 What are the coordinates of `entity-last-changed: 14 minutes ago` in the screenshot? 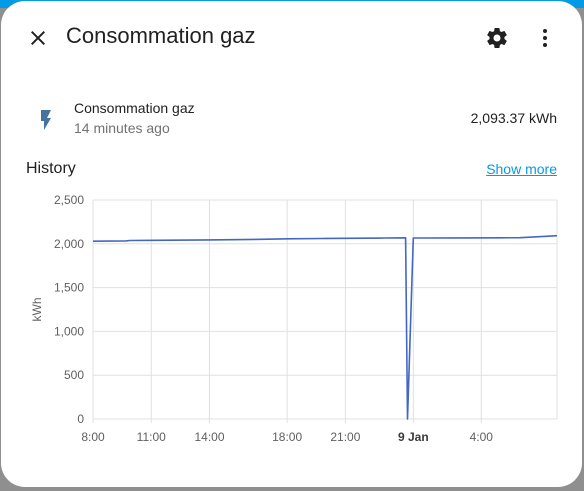 It's located at (122, 128).